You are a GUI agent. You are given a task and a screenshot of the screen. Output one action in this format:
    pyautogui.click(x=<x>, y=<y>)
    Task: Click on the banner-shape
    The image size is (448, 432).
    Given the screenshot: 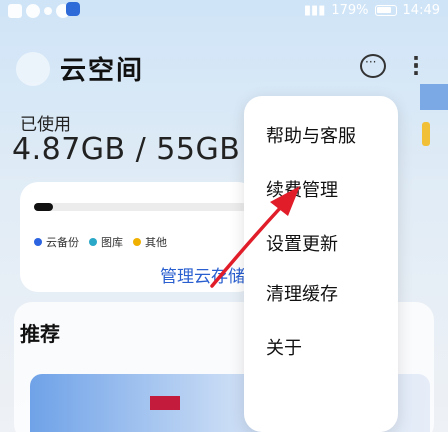 What is the action you would take?
    pyautogui.click(x=165, y=403)
    